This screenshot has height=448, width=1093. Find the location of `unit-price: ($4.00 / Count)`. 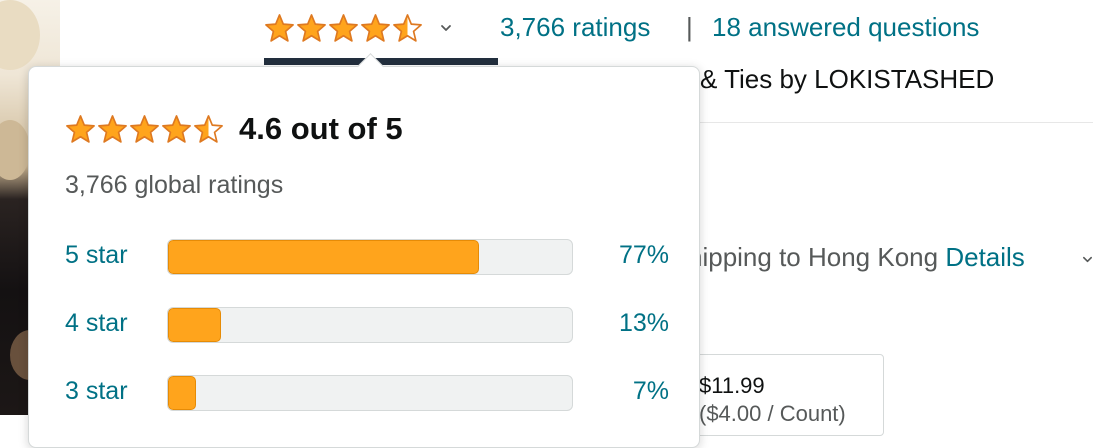

unit-price: ($4.00 / Count) is located at coordinates (772, 413).